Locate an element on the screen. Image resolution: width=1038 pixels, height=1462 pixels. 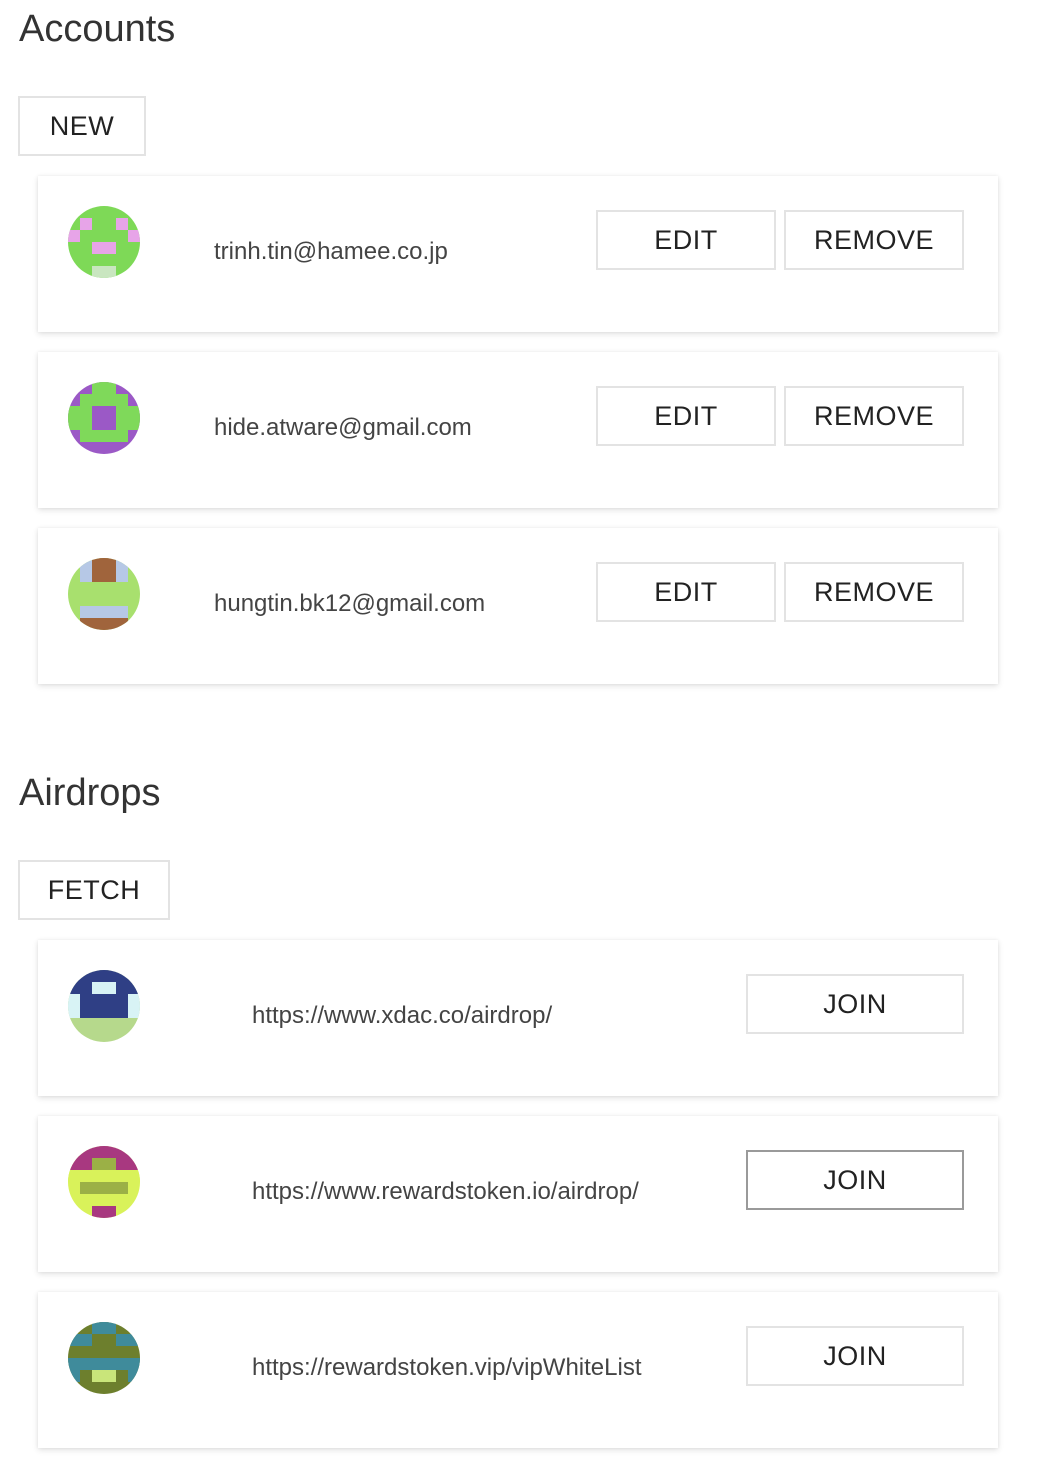
account-card: hide.atware@gmail.com EDIT REMOVE is located at coordinates (518, 430).